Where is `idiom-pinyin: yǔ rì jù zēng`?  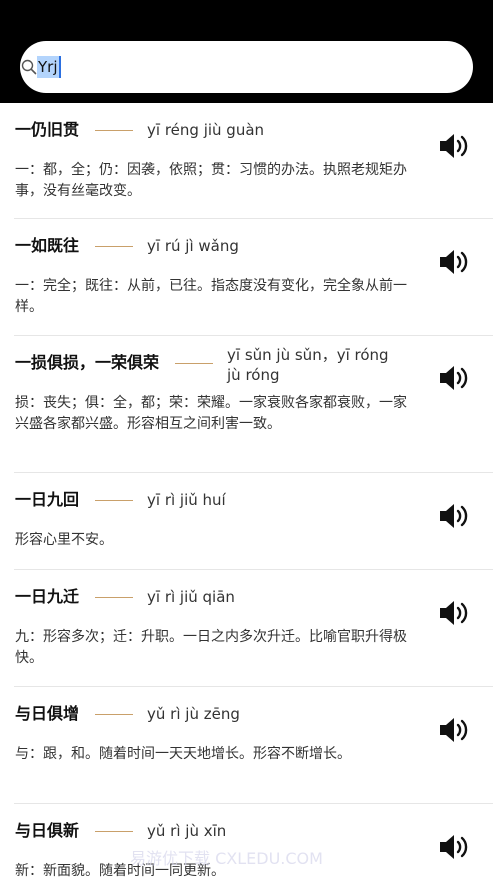 idiom-pinyin: yǔ rì jù zēng is located at coordinates (193, 714).